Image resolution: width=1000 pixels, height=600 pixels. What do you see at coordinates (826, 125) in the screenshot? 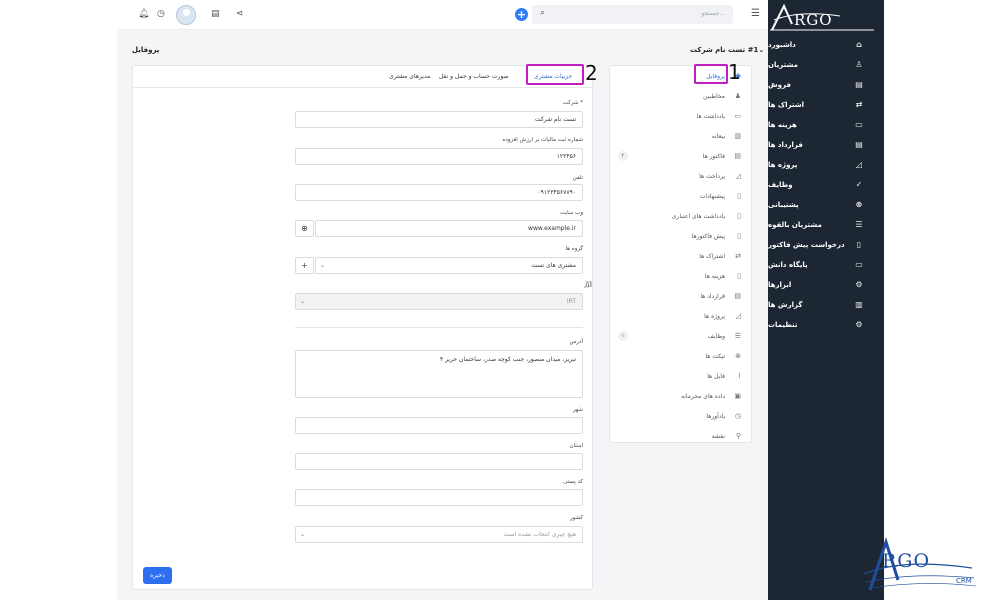
I see `sidebar-item: ▭ هزینه ها` at bounding box center [826, 125].